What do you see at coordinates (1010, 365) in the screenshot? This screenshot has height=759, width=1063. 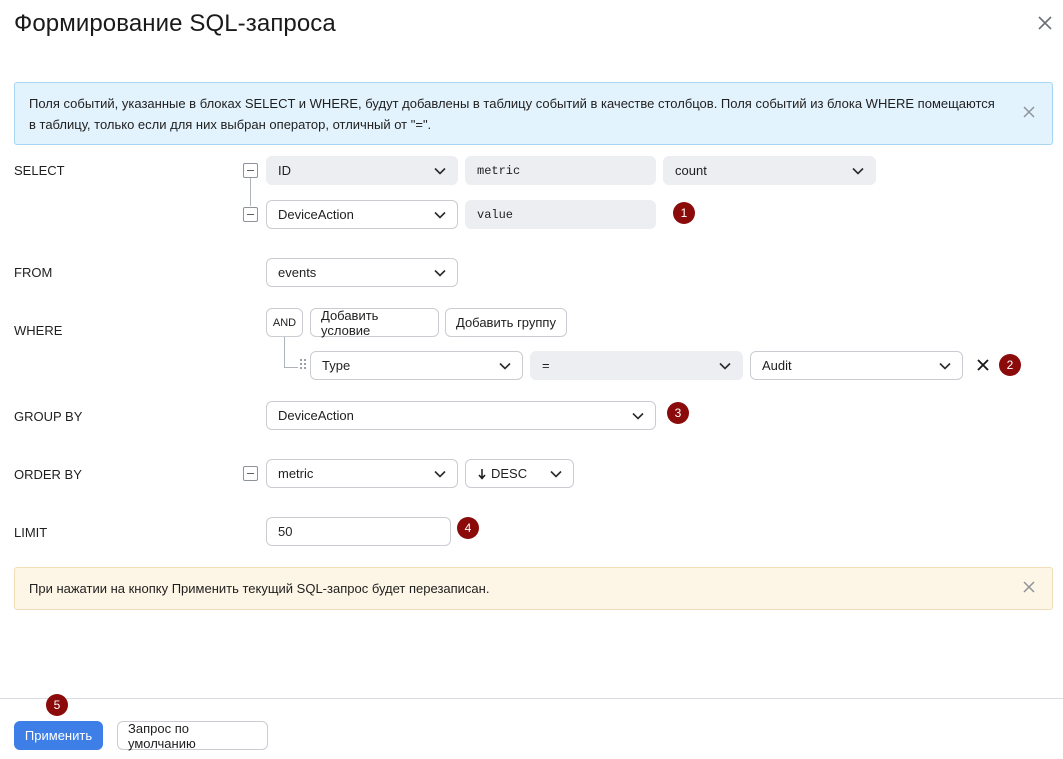 I see `callout-marker: 2` at bounding box center [1010, 365].